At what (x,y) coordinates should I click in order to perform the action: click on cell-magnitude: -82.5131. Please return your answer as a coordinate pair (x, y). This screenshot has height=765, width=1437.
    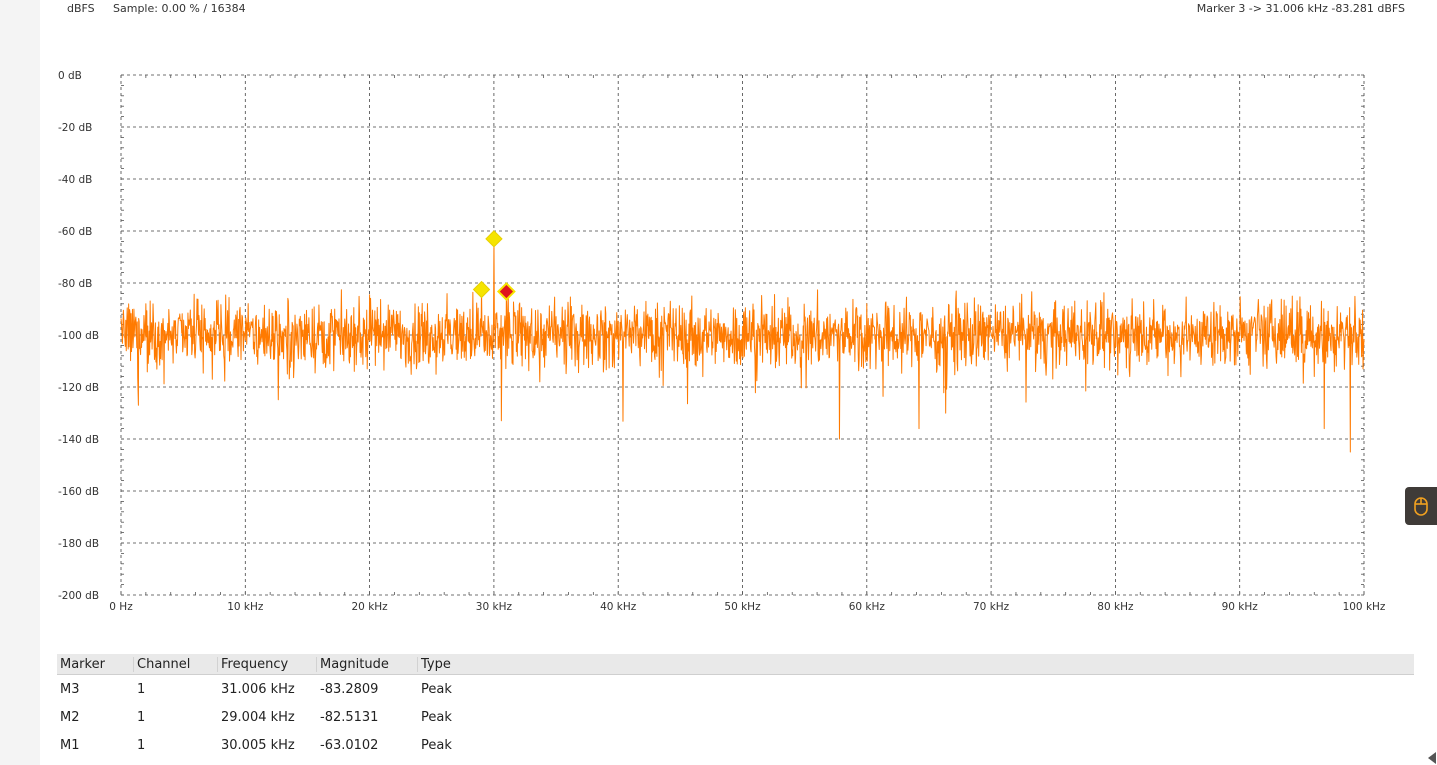
    Looking at the image, I should click on (349, 717).